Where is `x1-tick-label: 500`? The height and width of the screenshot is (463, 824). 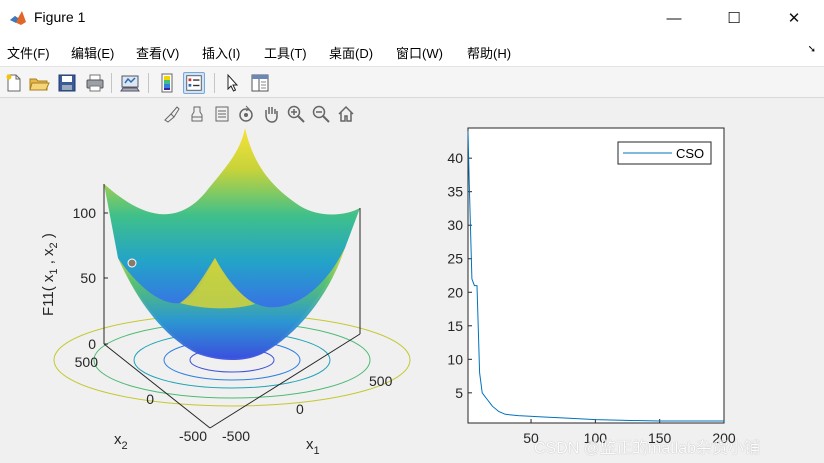
x1-tick-label: 500 is located at coordinates (381, 381).